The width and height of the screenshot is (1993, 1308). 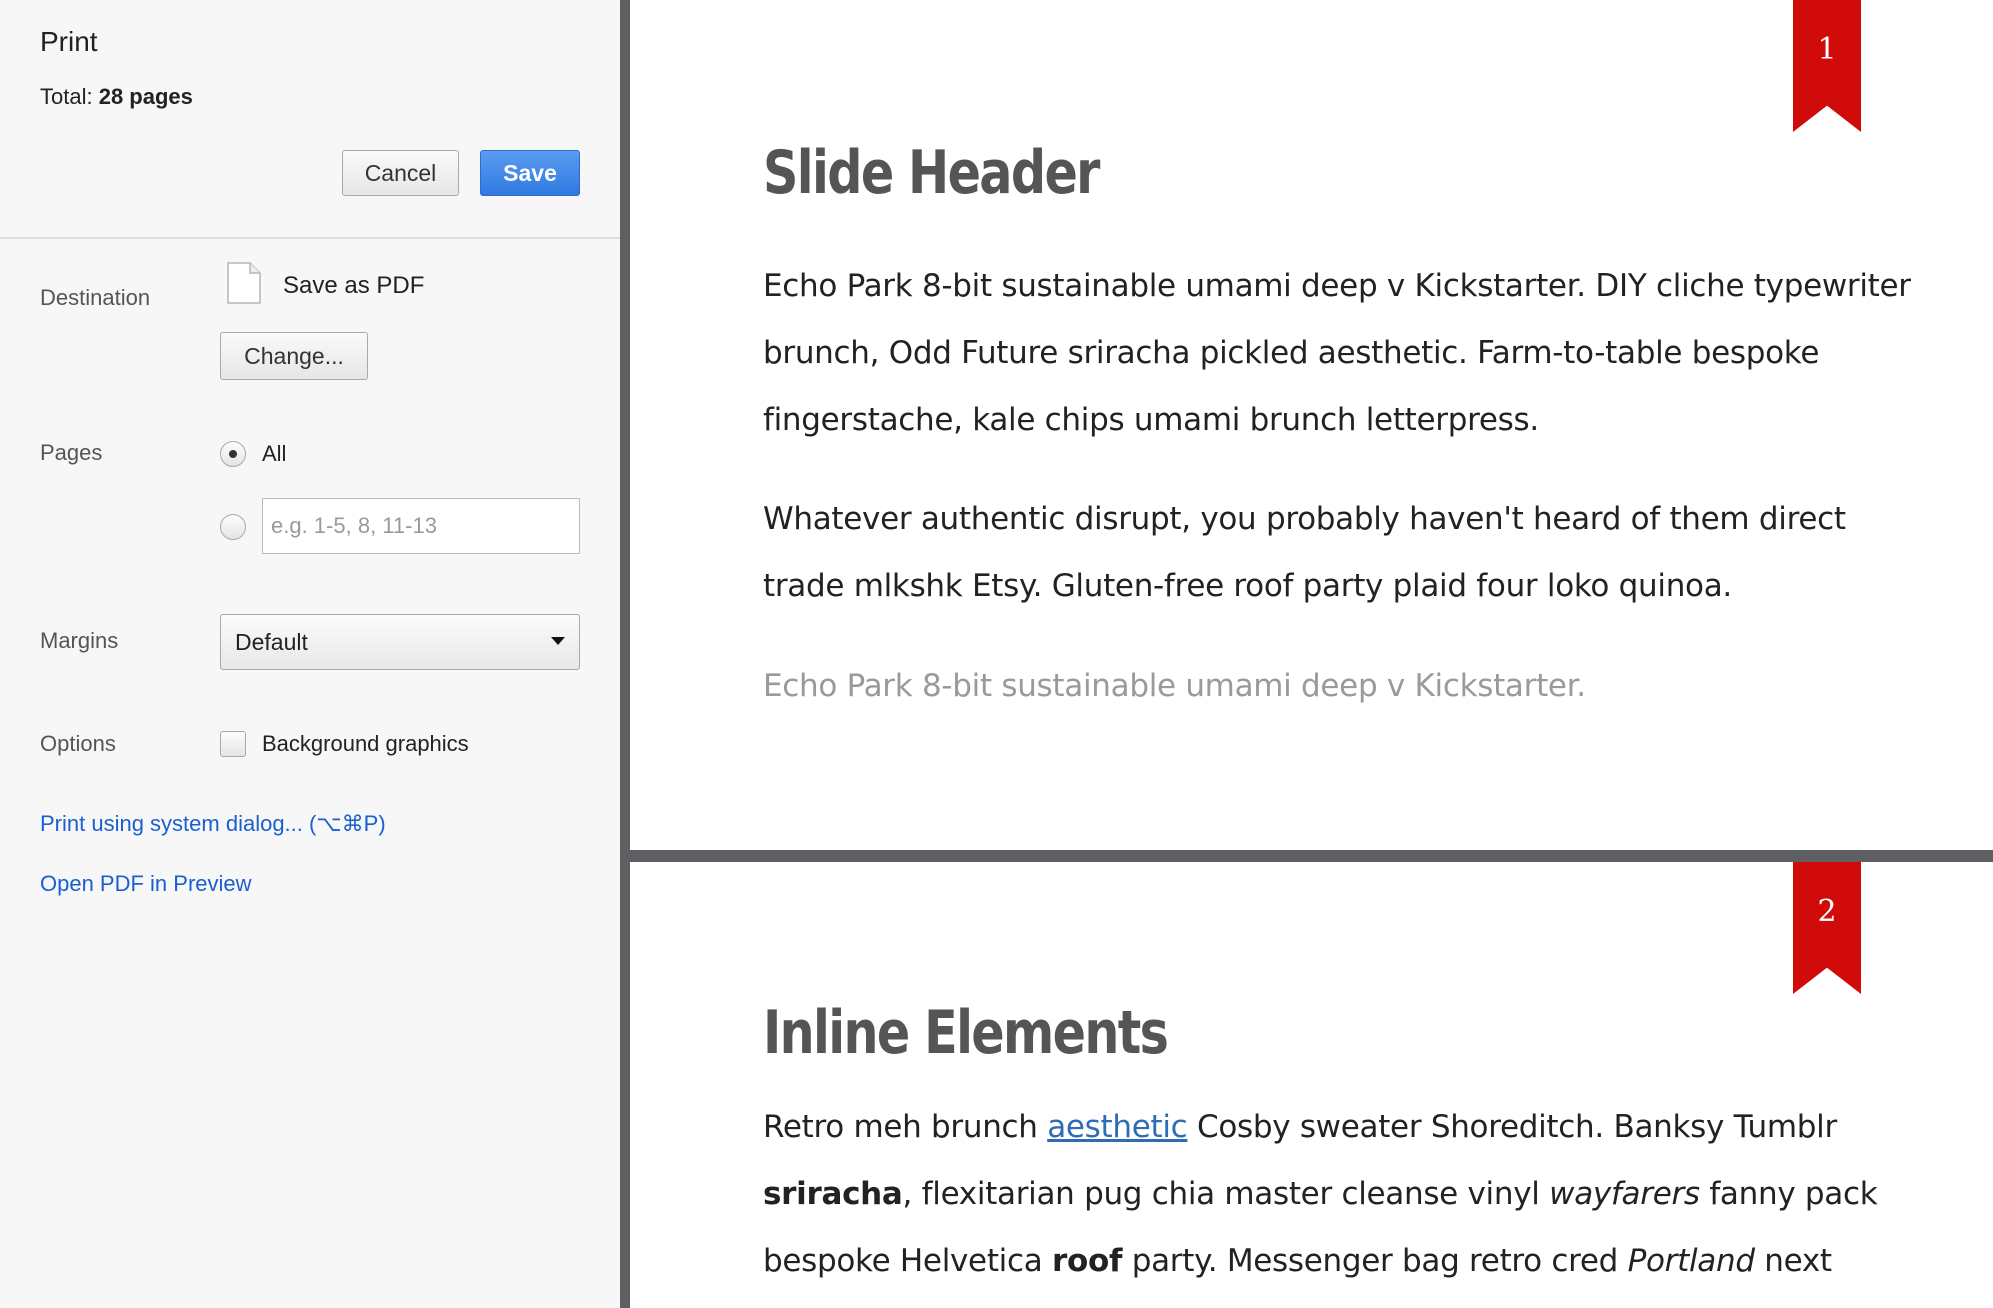 What do you see at coordinates (271, 641) in the screenshot?
I see `margins-selected-value: Default` at bounding box center [271, 641].